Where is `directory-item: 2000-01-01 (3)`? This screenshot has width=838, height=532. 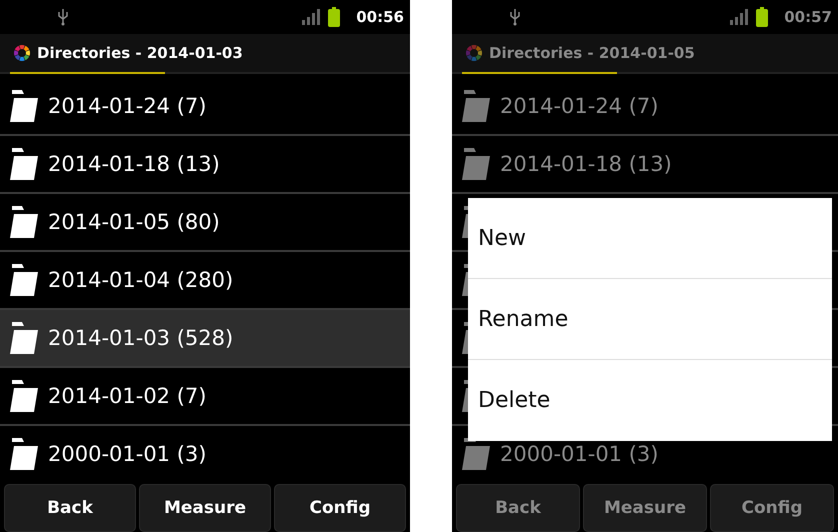
directory-item: 2000-01-01 (3) is located at coordinates (205, 454).